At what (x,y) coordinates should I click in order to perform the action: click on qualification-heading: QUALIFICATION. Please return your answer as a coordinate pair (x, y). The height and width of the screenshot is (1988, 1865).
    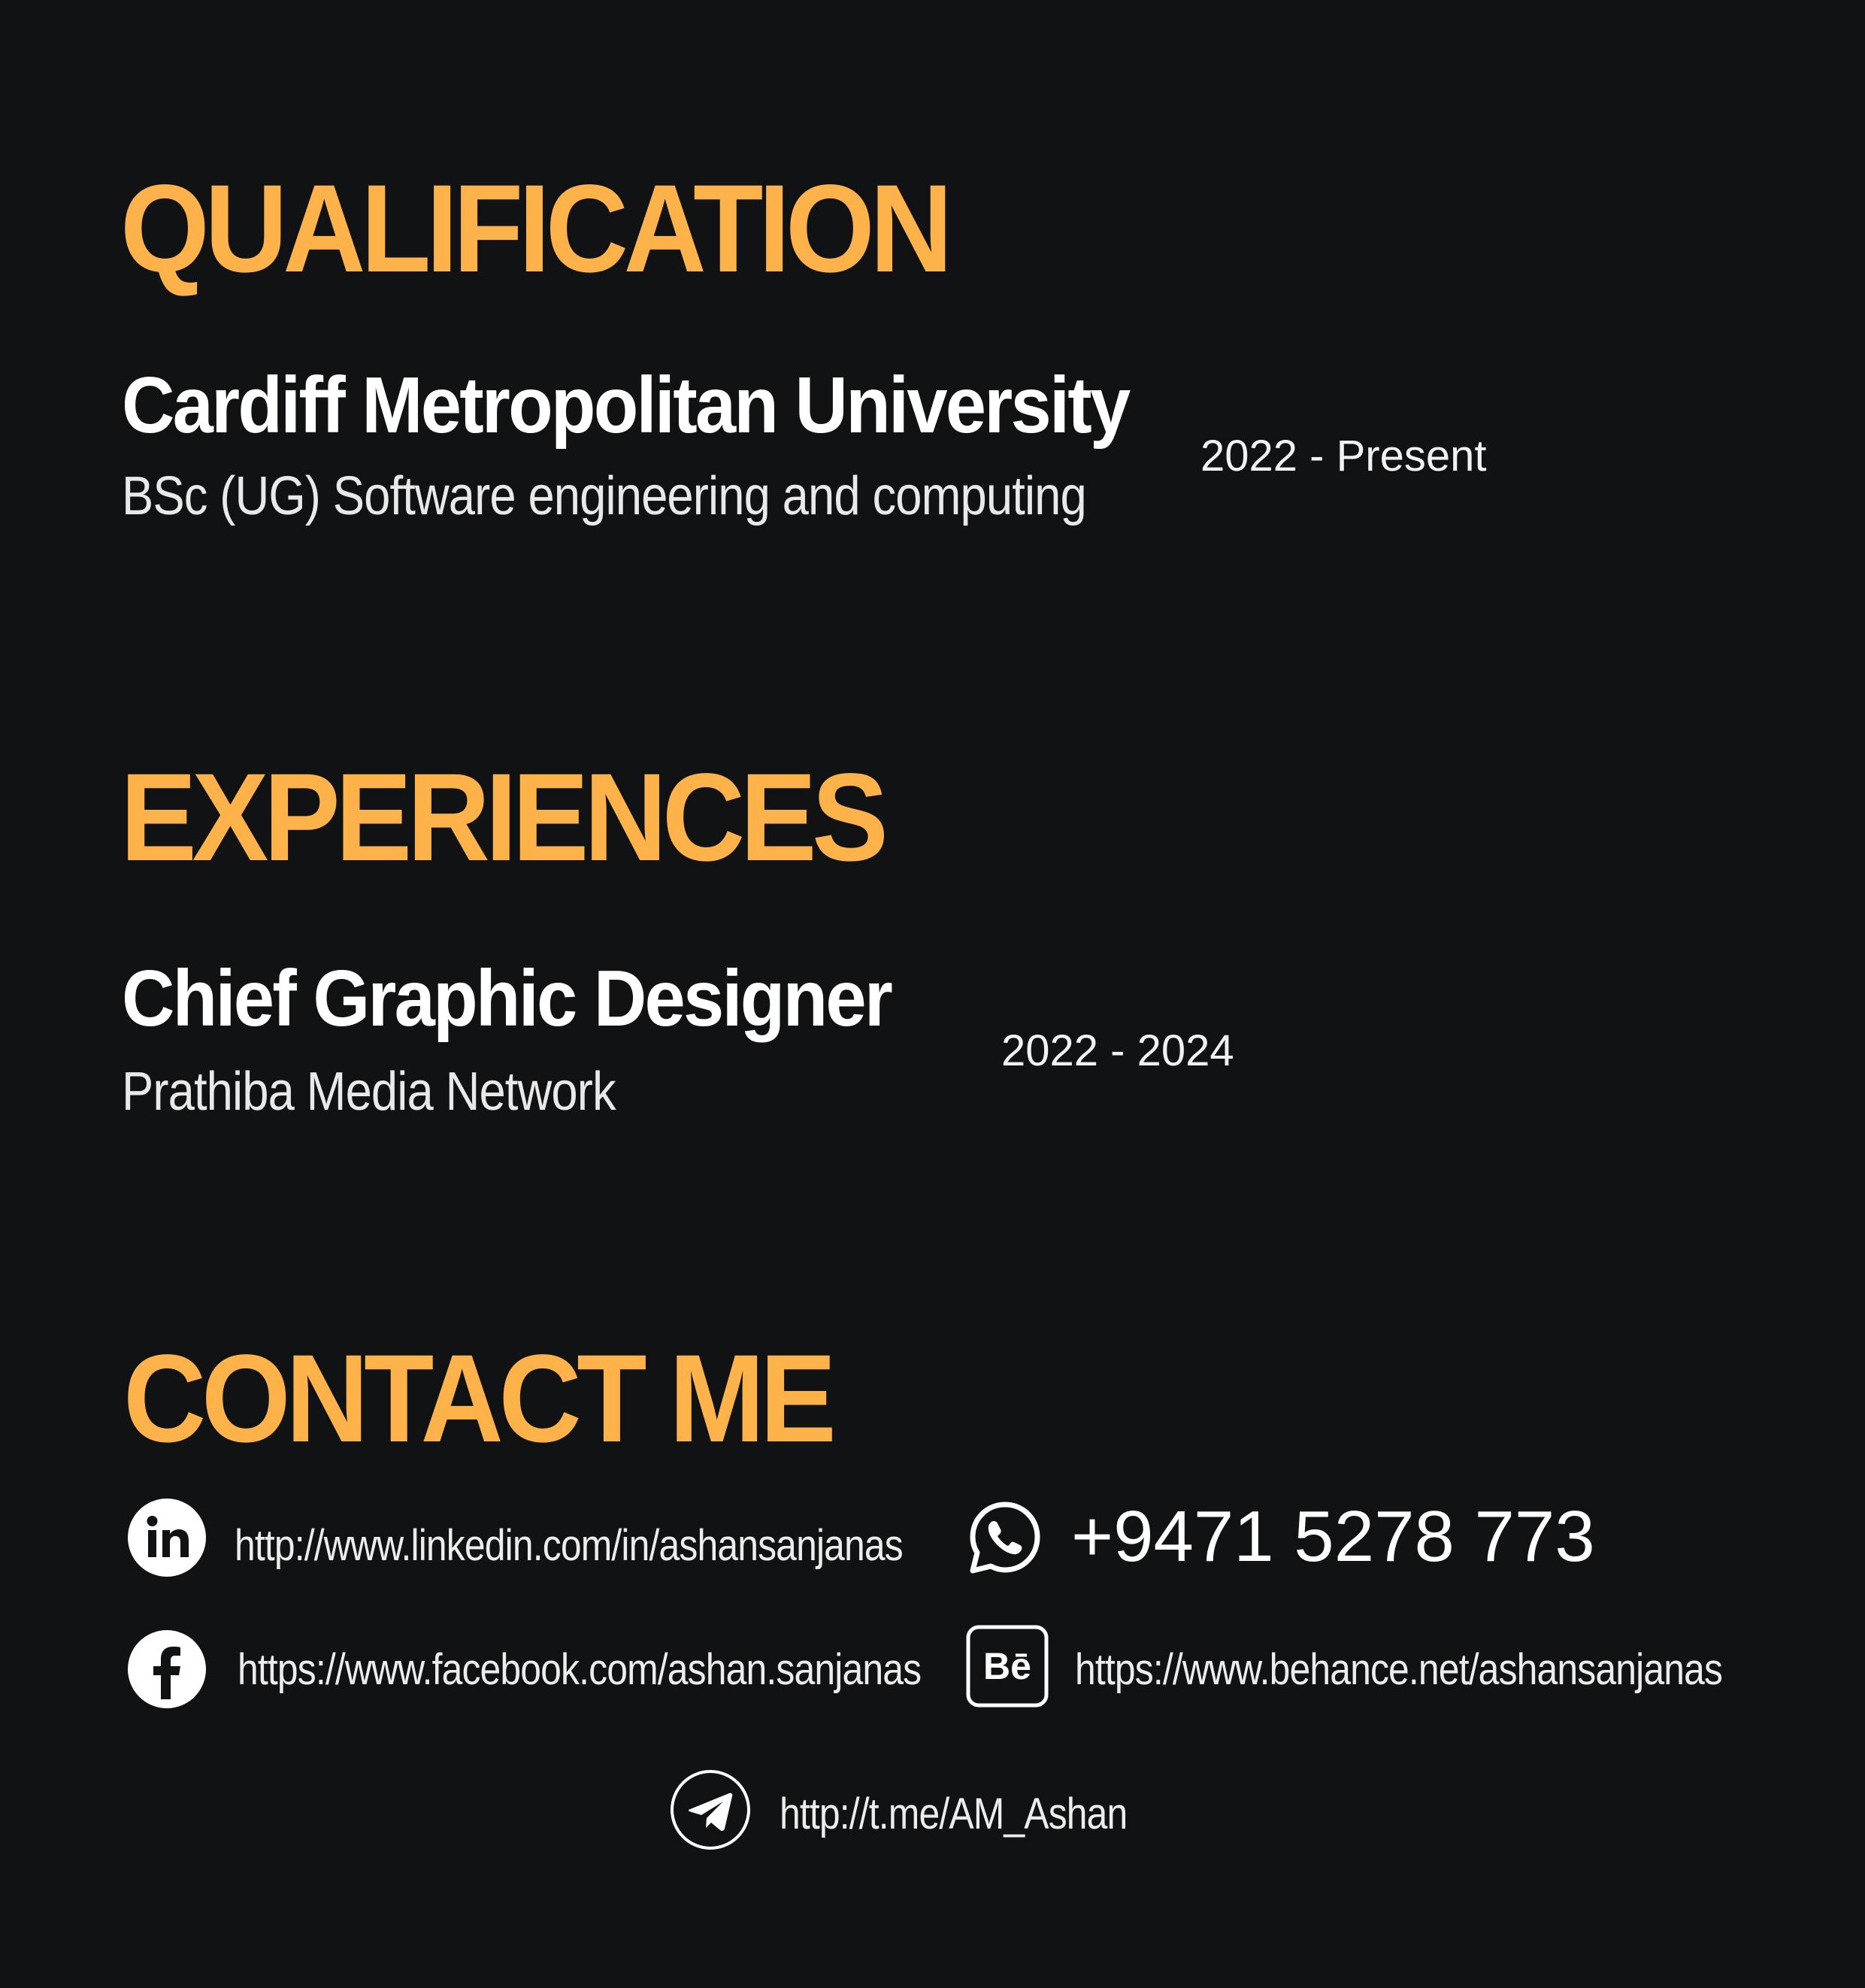
    Looking at the image, I should click on (537, 229).